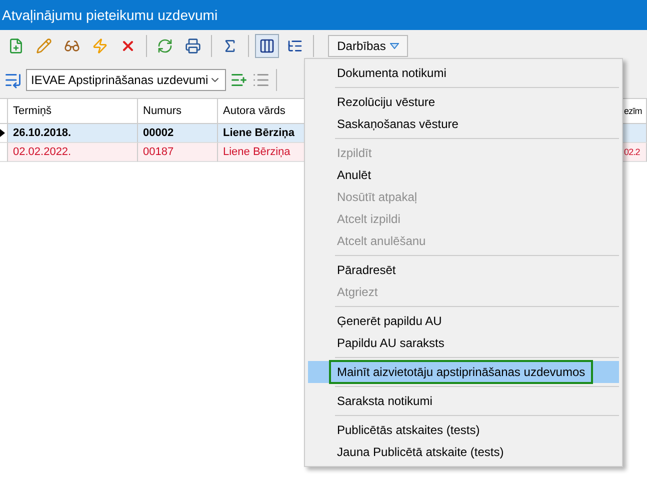 This screenshot has height=477, width=647. Describe the element at coordinates (119, 80) in the screenshot. I see `dropdown-value: IEVAE Apstiprināšanas uzdevumi` at that location.